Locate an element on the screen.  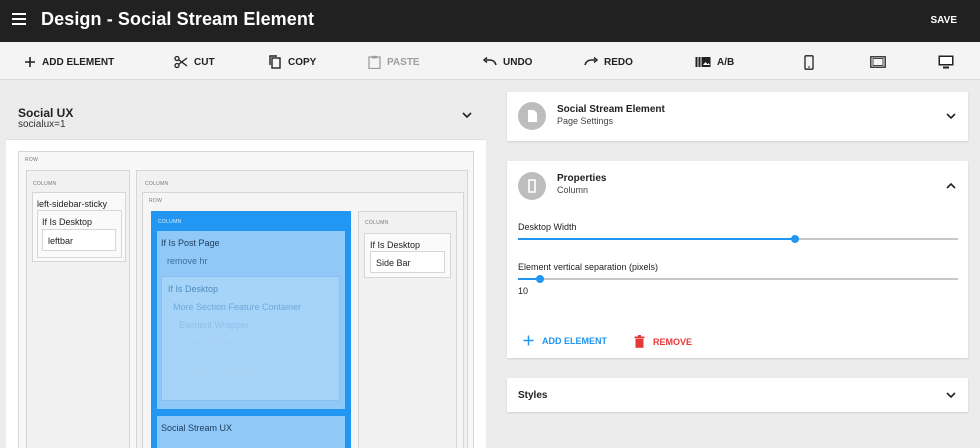
element-label: leftbar is located at coordinates (61, 241).